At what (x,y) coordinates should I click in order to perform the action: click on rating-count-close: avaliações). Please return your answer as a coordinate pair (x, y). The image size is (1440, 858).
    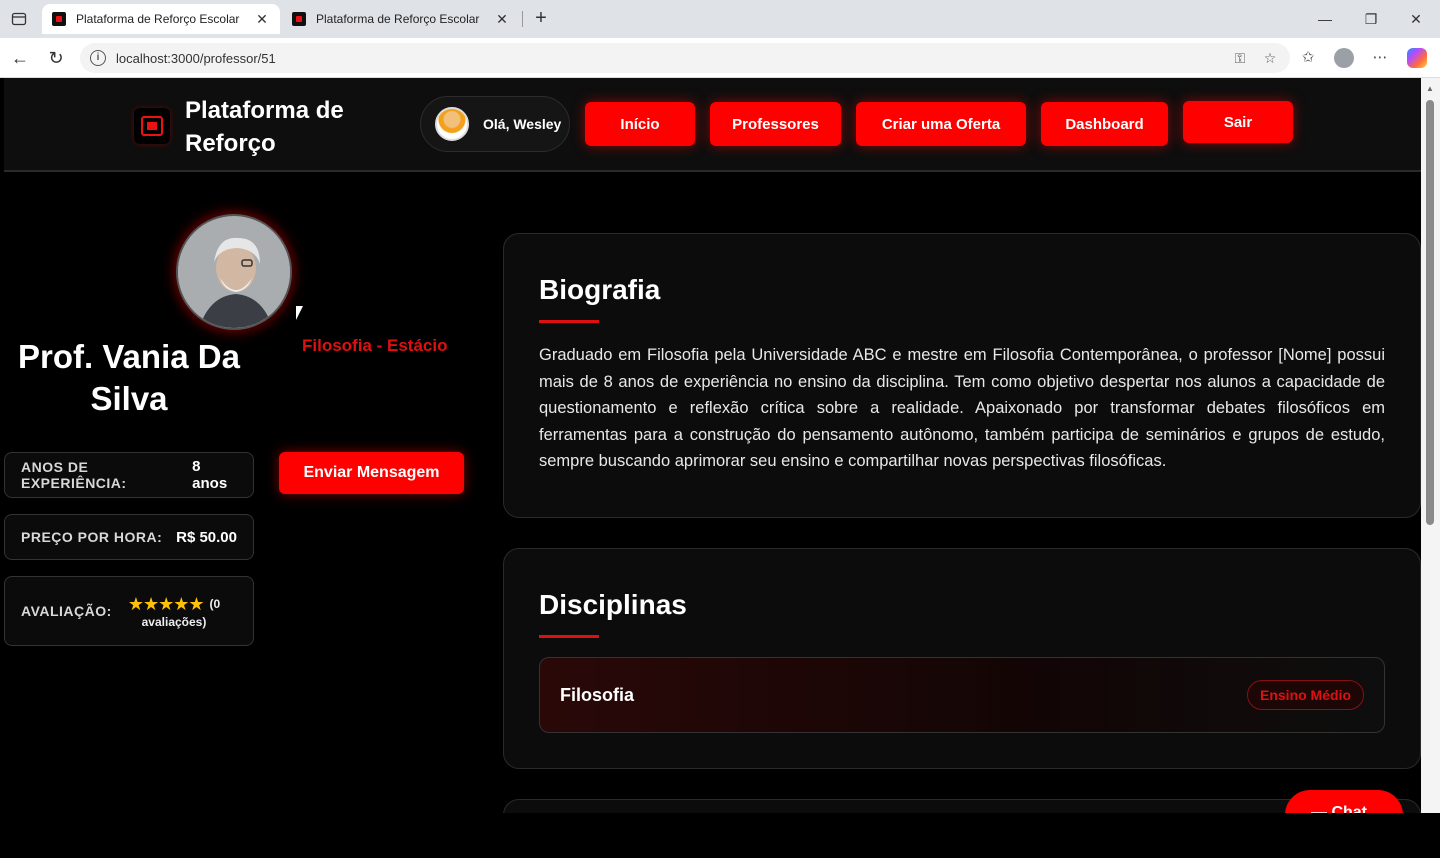
    Looking at the image, I should click on (174, 621).